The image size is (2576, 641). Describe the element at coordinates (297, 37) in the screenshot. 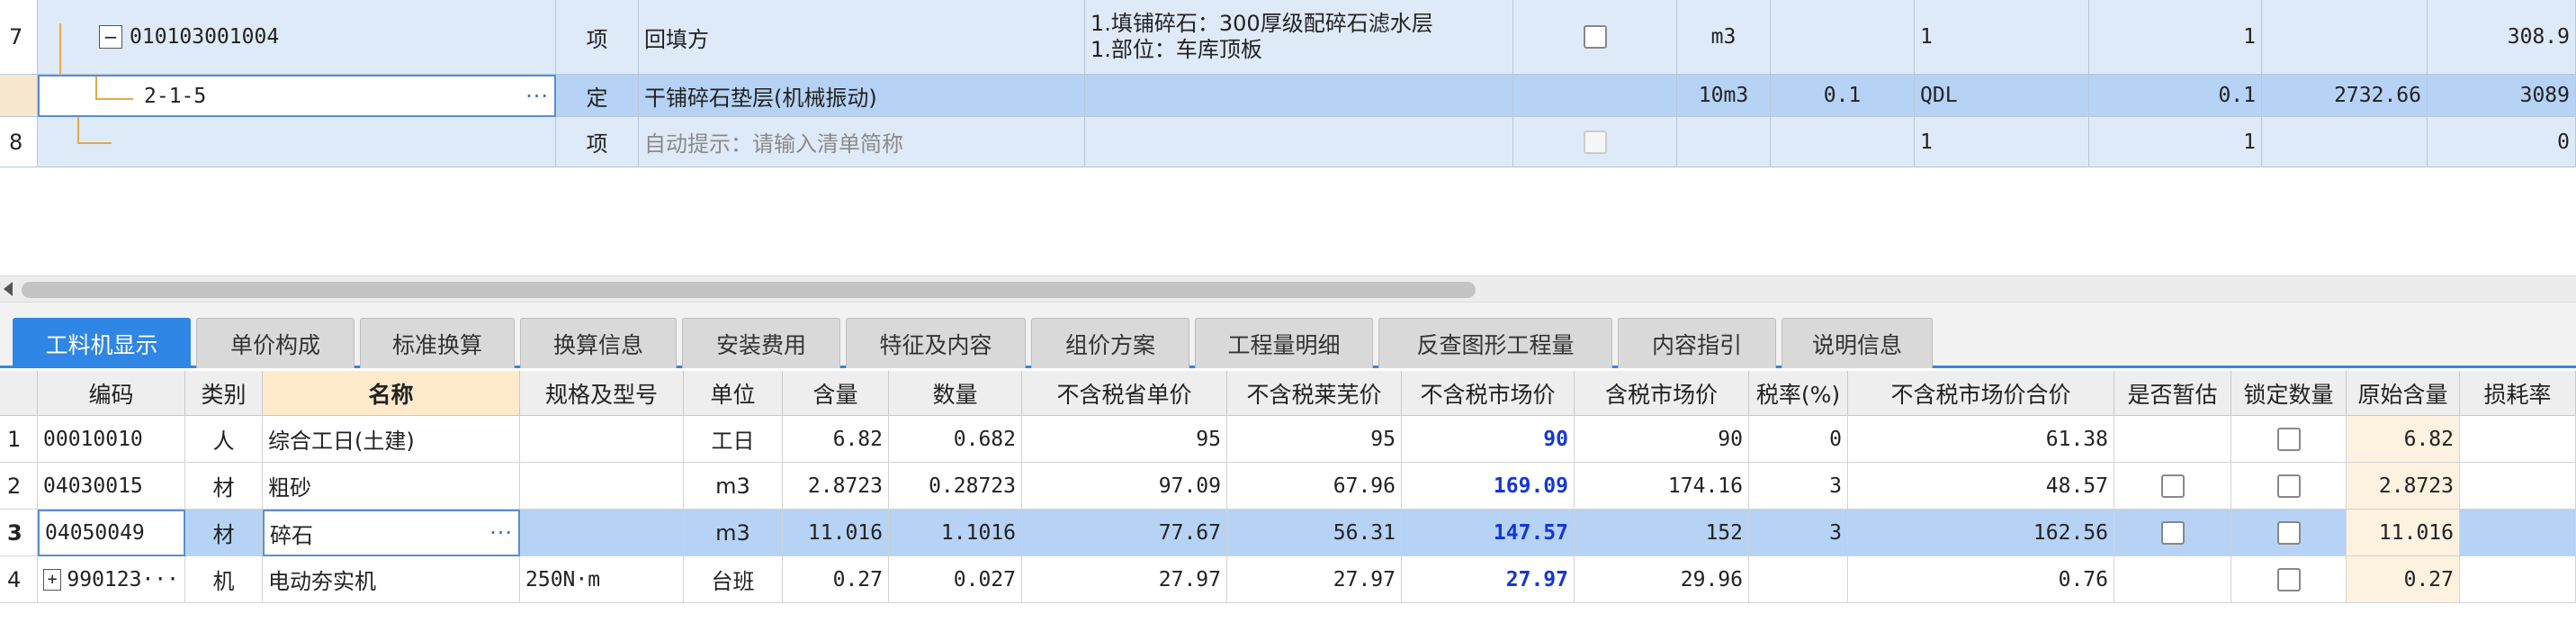

I see `code-cell: − 010103001004` at that location.